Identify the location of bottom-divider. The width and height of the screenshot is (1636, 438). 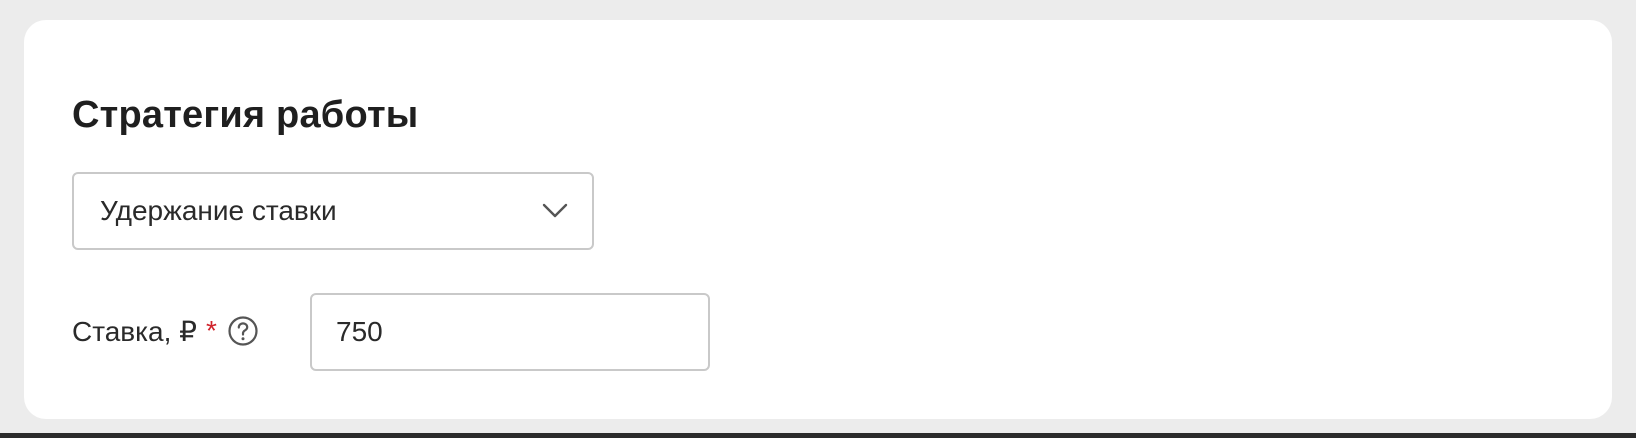
(818, 435).